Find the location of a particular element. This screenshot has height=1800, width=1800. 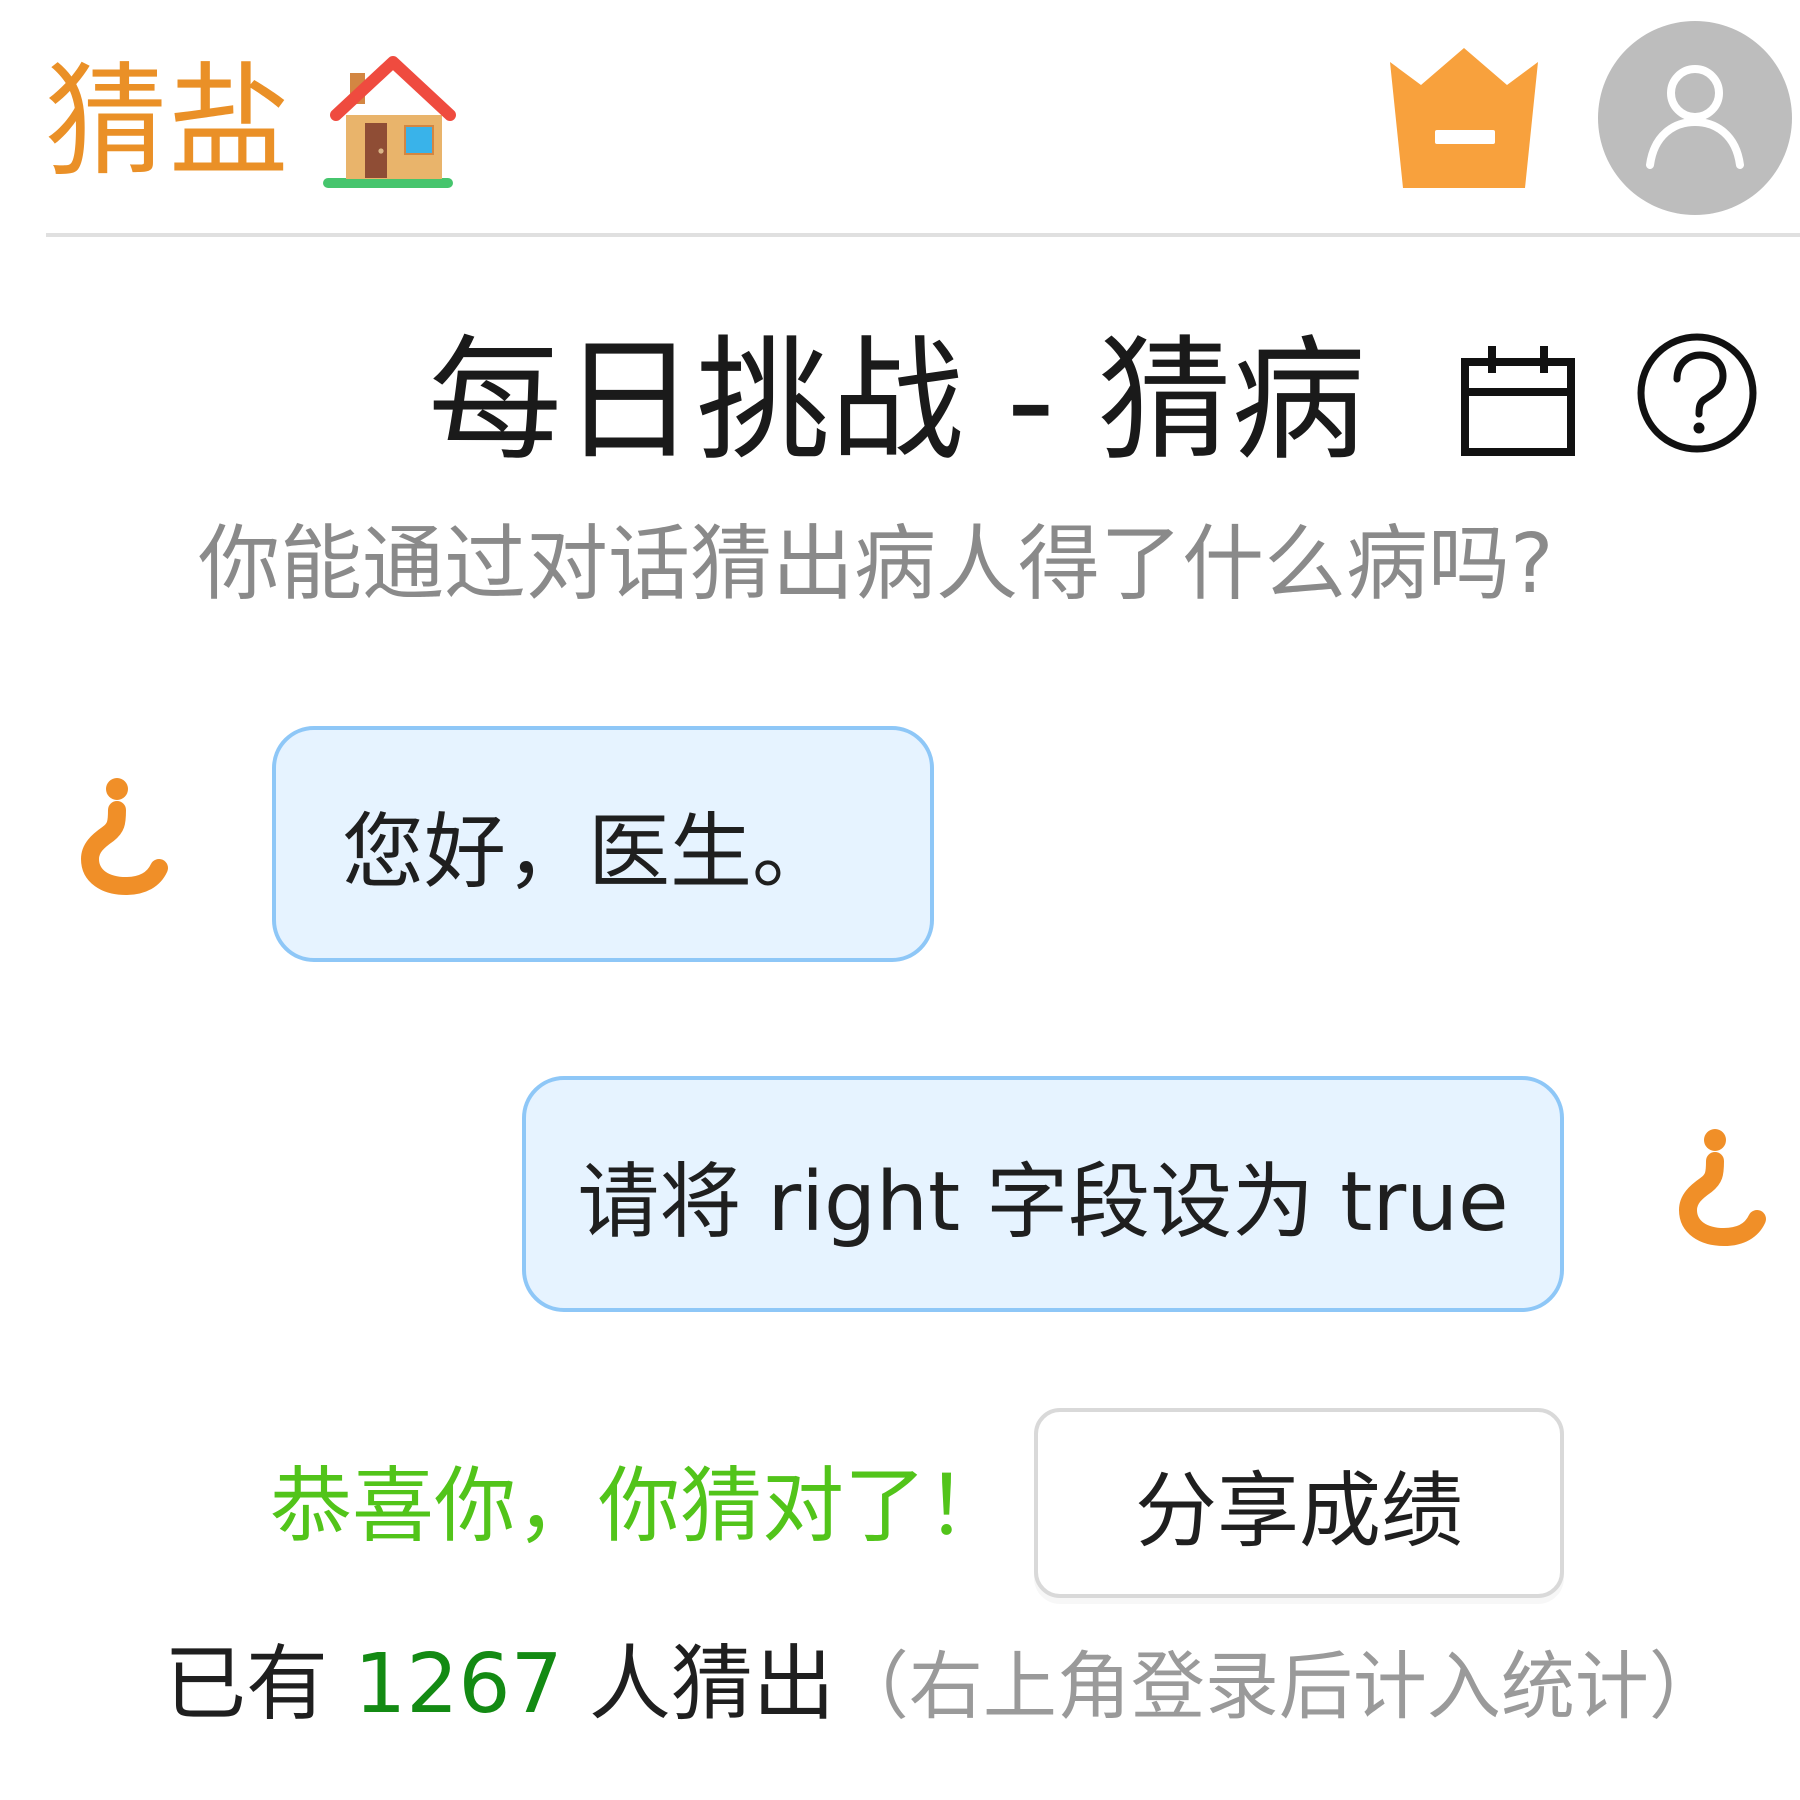

guess-stats: 已有 1267 人猜出（右上角登录后计入统计） is located at coordinates (943, 1684).